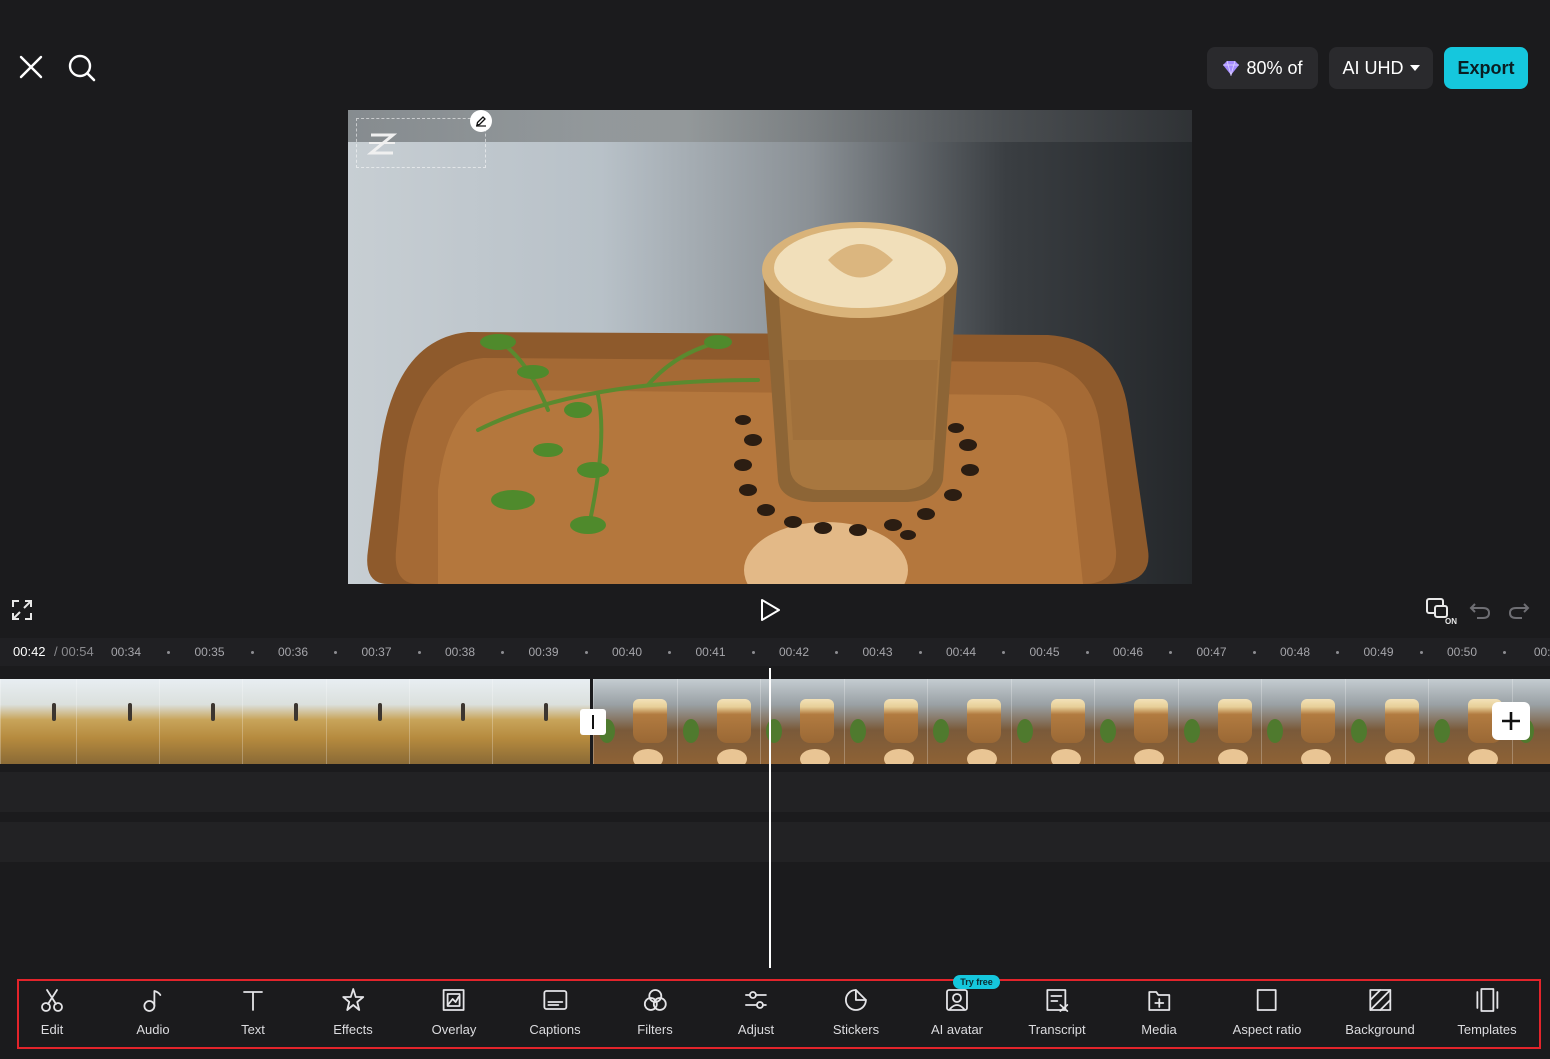 This screenshot has width=1550, height=1059. What do you see at coordinates (153, 1013) in the screenshot?
I see `tool-audio-button: Audio` at bounding box center [153, 1013].